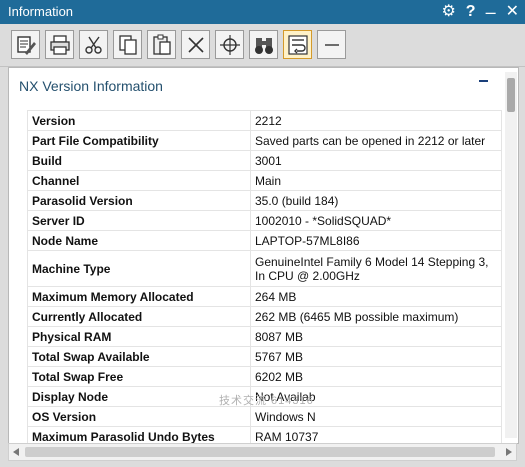  I want to click on vertical-scroll-thumb, so click(511, 95).